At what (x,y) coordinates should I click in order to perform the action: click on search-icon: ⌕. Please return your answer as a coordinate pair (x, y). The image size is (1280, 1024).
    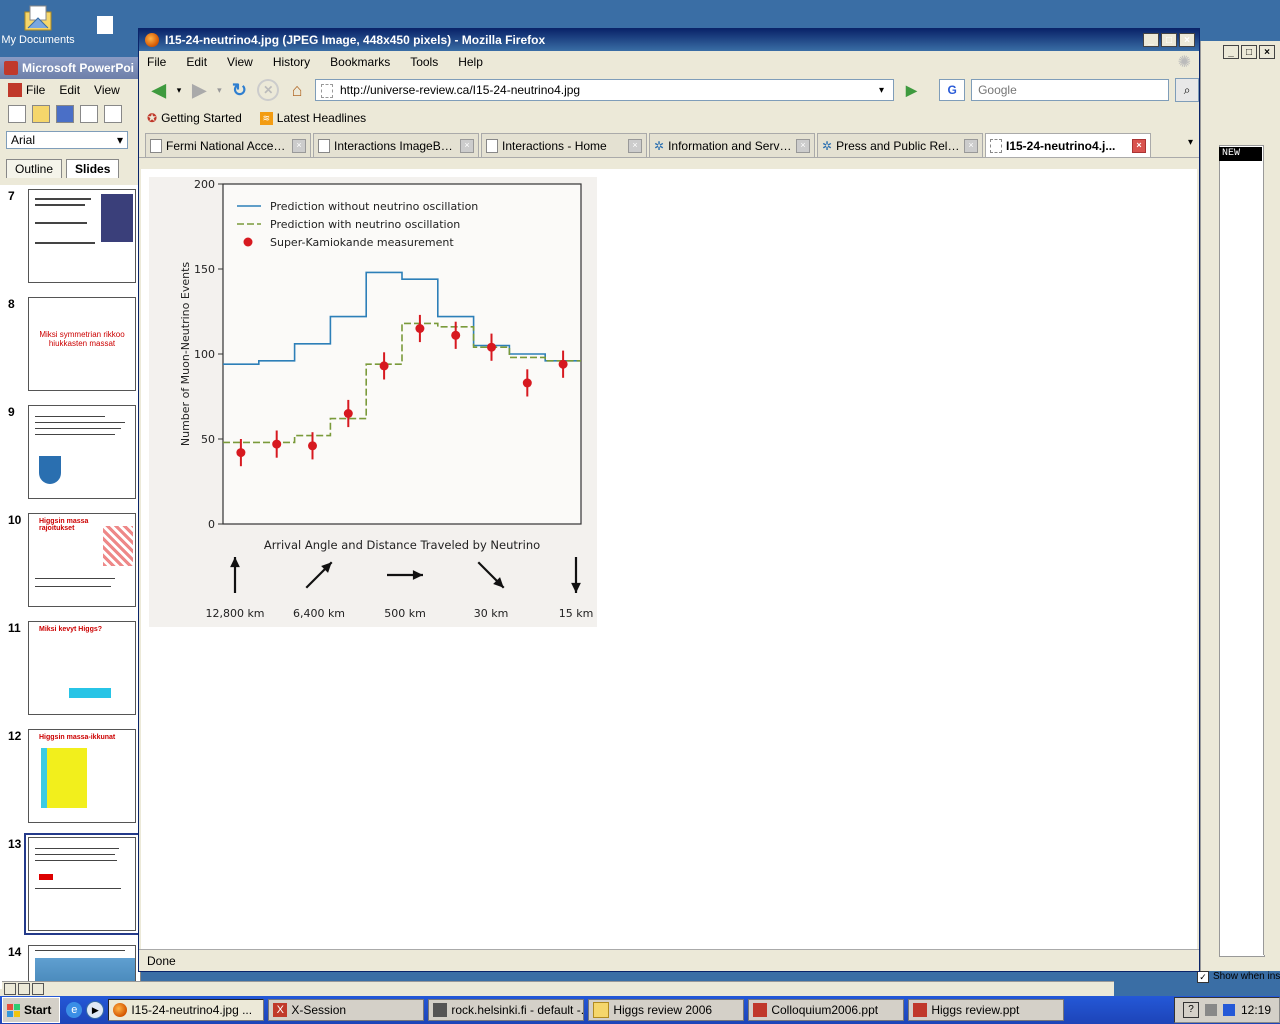
    Looking at the image, I should click on (1187, 90).